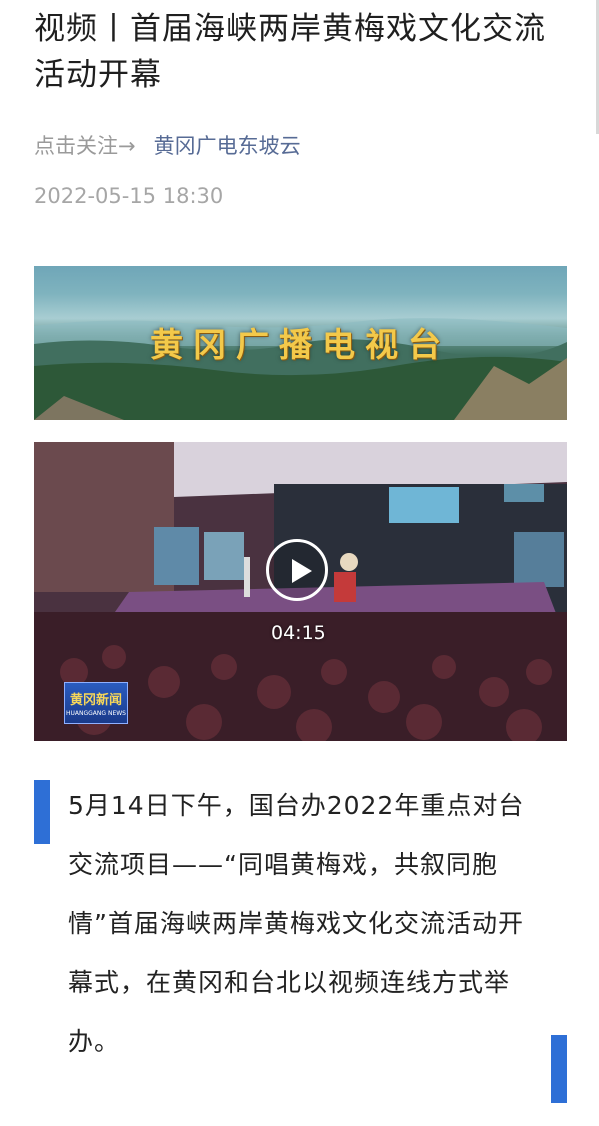 The width and height of the screenshot is (599, 1126). What do you see at coordinates (95, 700) in the screenshot?
I see `news-logo-text: 黄冈新闻` at bounding box center [95, 700].